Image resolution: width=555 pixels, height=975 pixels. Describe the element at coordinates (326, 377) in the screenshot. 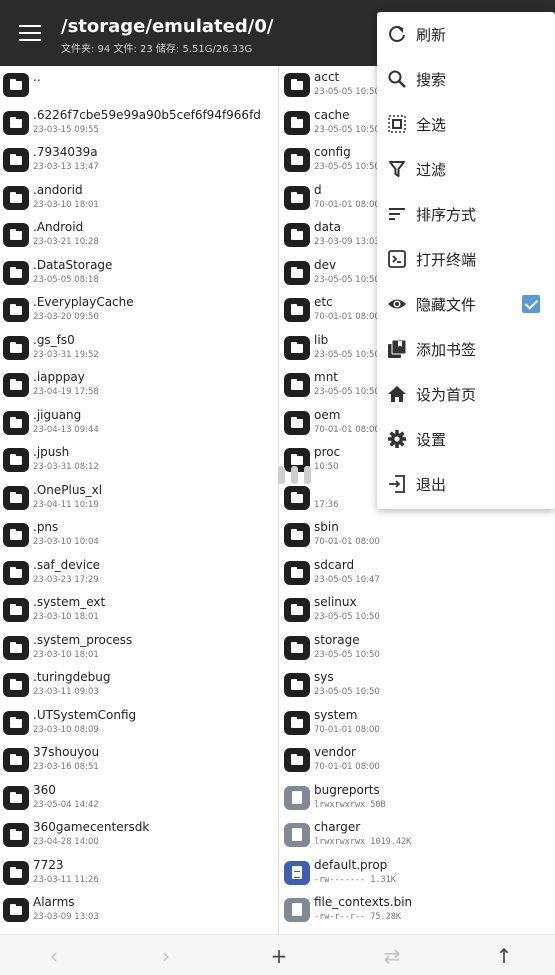

I see `file-name: mnt` at that location.